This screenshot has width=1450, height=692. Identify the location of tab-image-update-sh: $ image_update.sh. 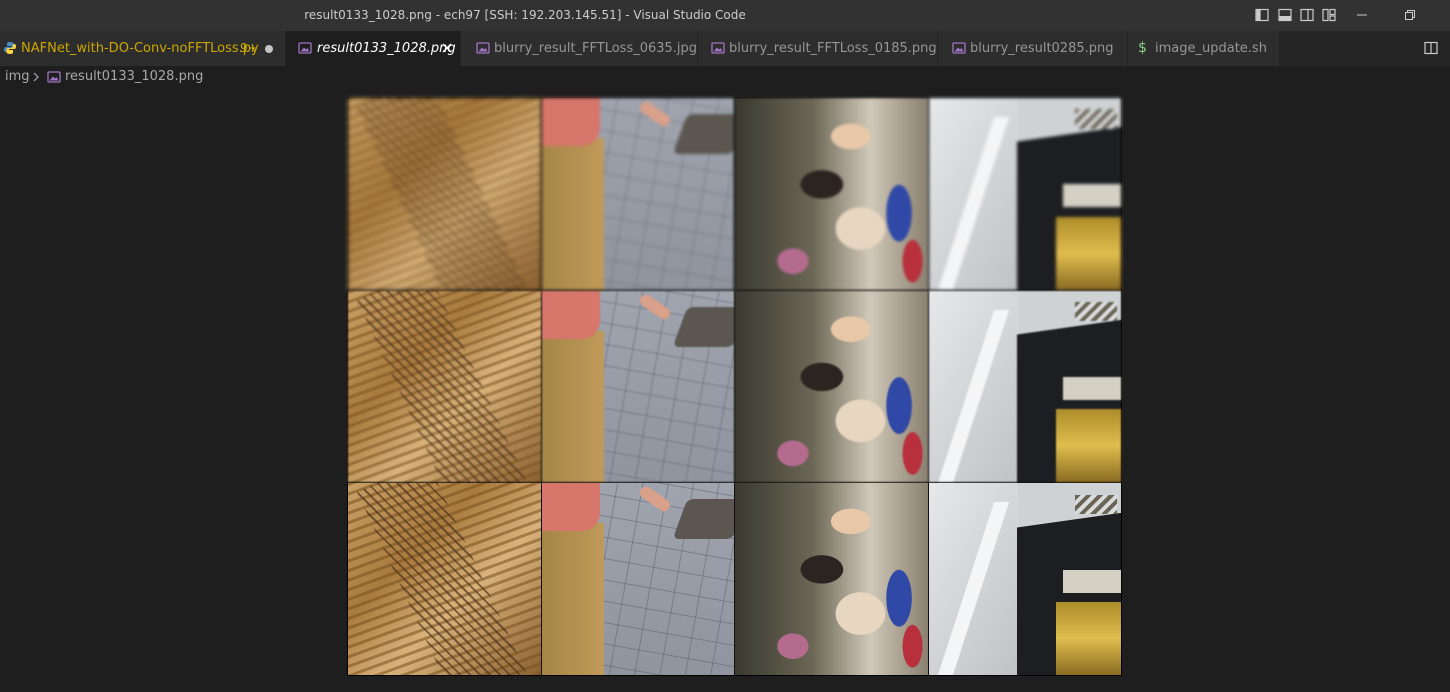
(1204, 48).